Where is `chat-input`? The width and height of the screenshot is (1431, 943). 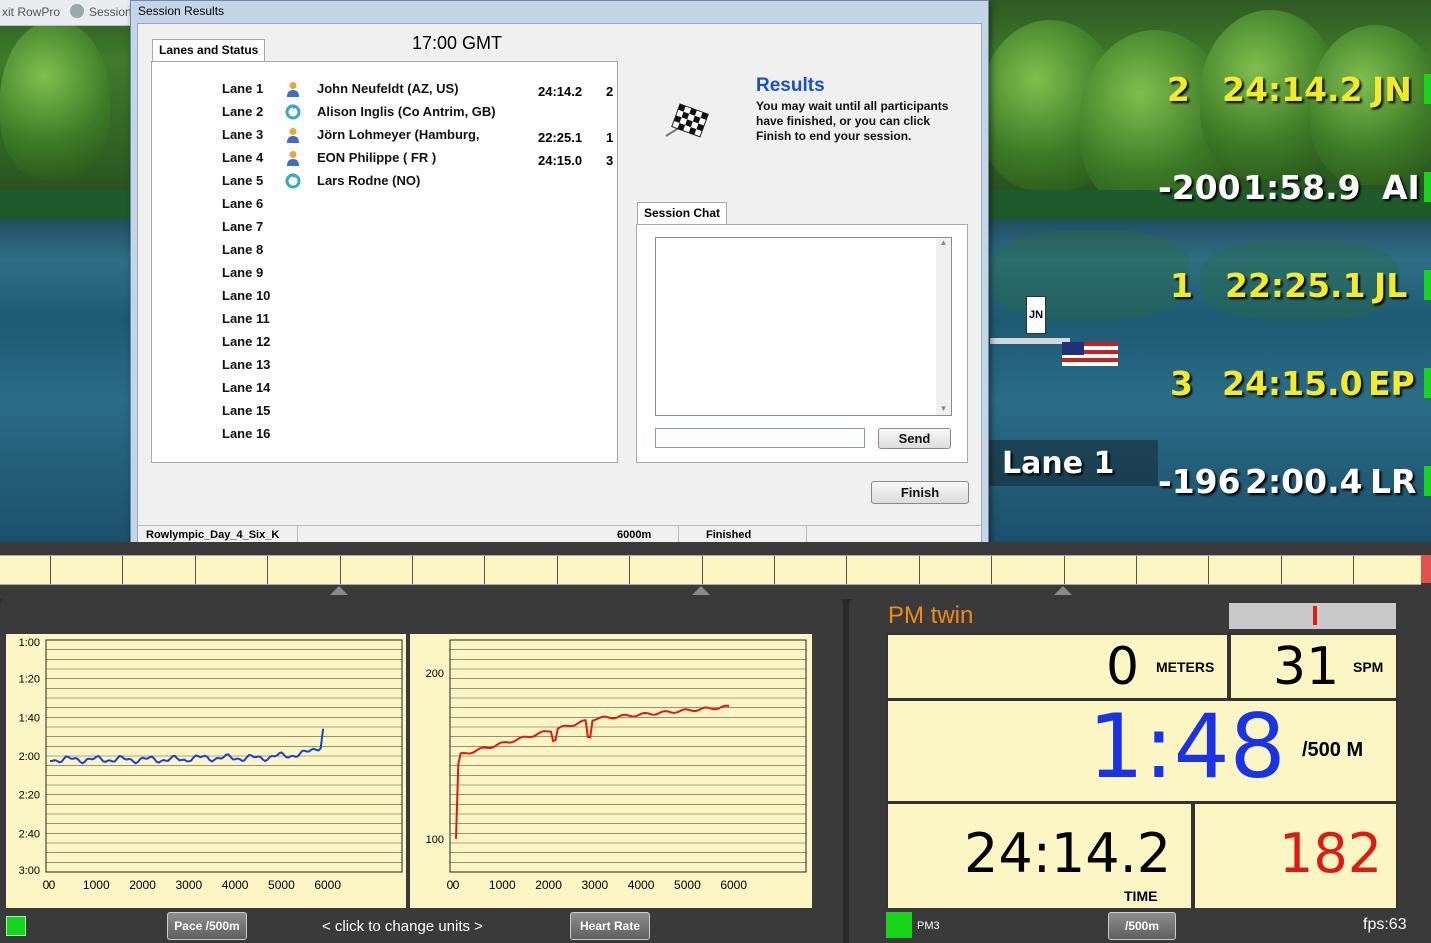
chat-input is located at coordinates (760, 438).